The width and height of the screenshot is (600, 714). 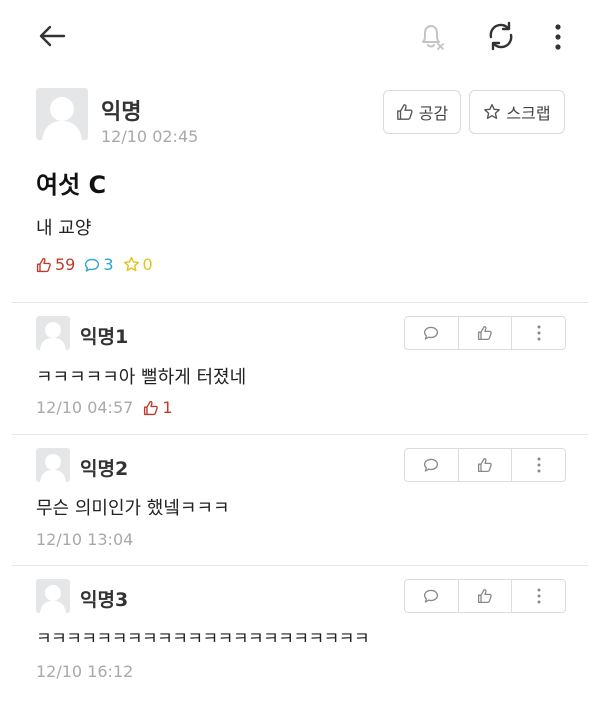 What do you see at coordinates (108, 264) in the screenshot?
I see `comment-count-value: 3` at bounding box center [108, 264].